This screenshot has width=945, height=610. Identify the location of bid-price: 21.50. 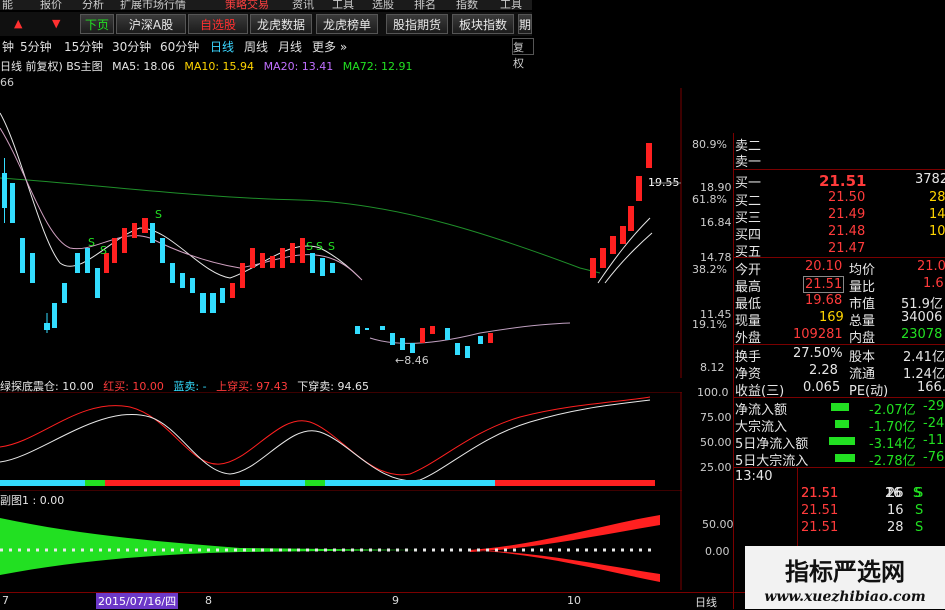
(847, 197).